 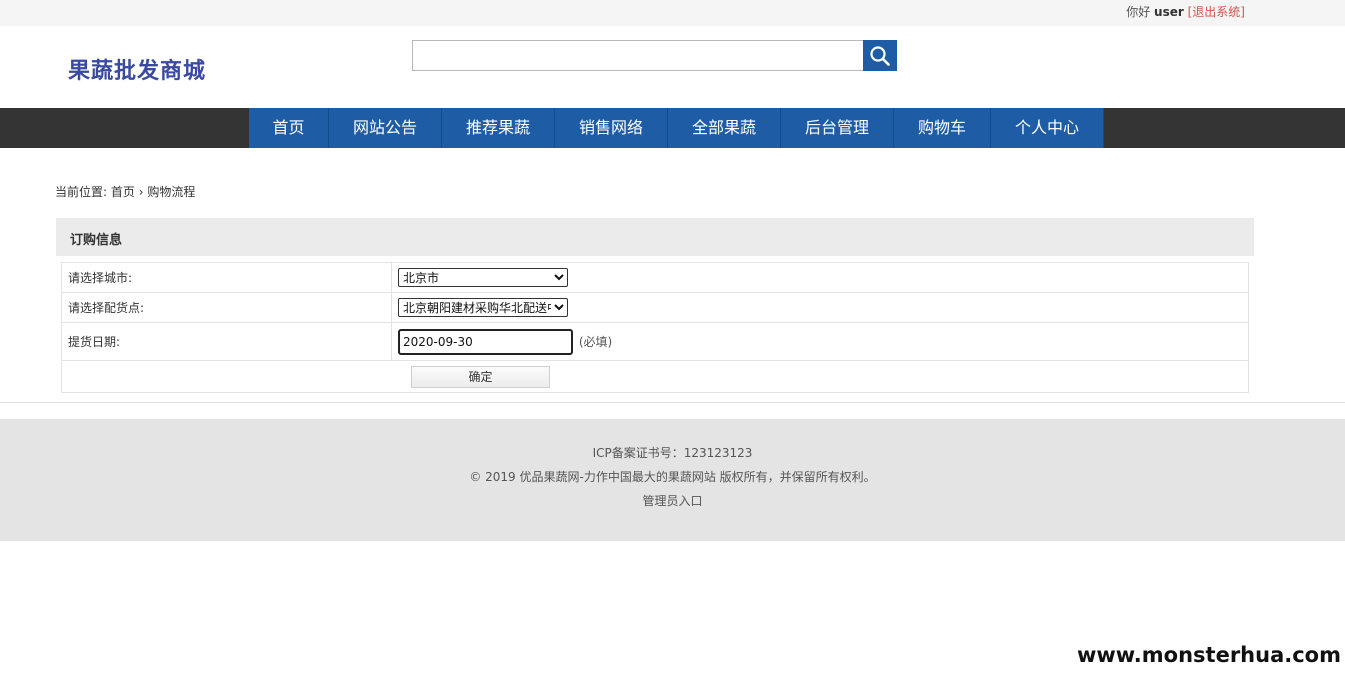 I want to click on breadcrumb-home: 首页, so click(x=123, y=192).